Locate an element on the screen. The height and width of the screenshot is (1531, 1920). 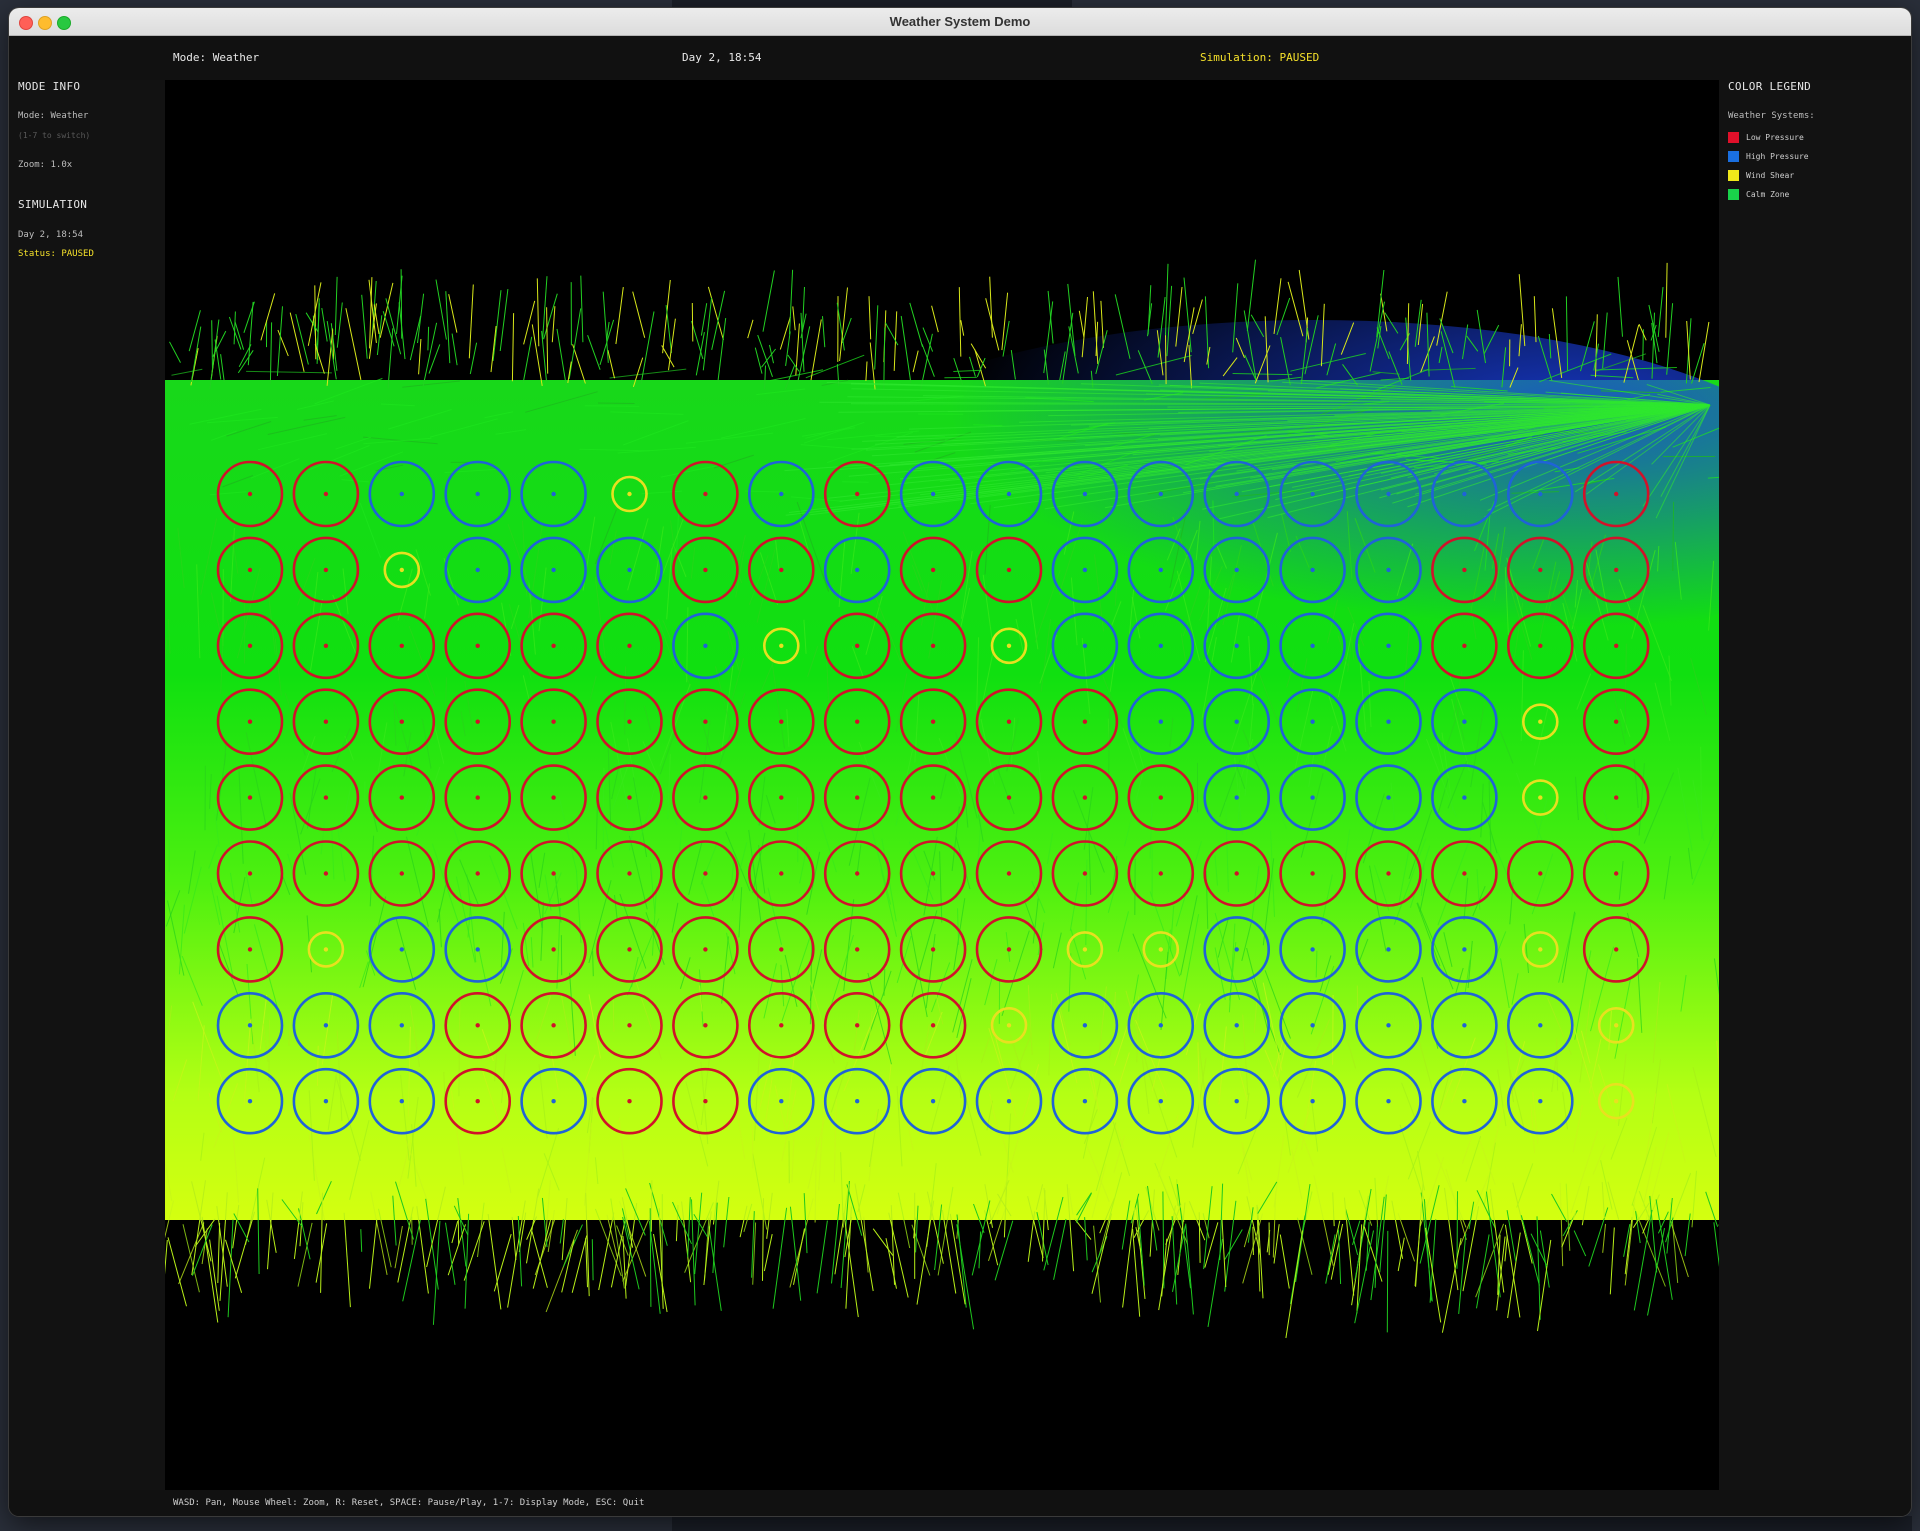
topbar-simulation-status: Simulation: PAUSED is located at coordinates (1260, 57).